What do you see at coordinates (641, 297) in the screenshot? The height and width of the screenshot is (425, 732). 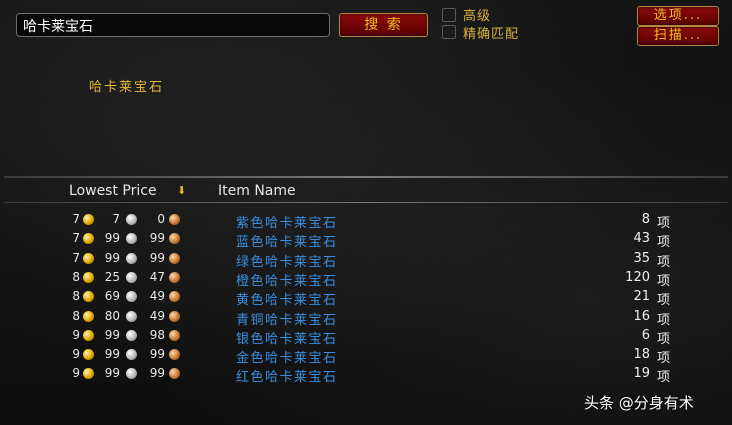 I see `item-count: 21` at bounding box center [641, 297].